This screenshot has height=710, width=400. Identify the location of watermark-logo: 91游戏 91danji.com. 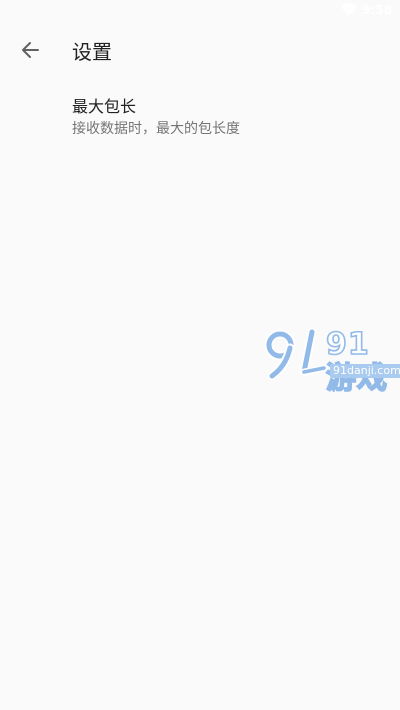
(331, 361).